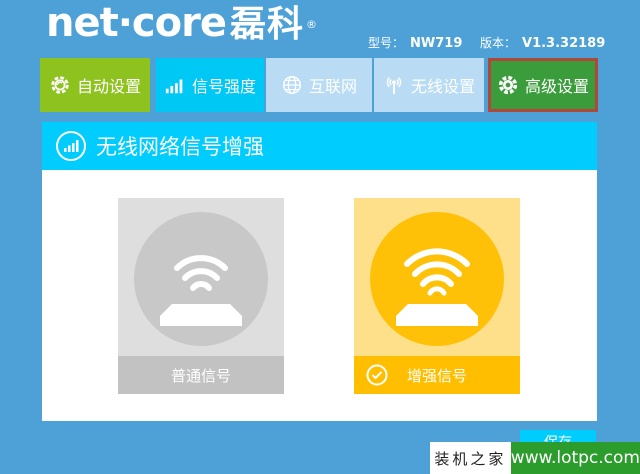  Describe the element at coordinates (332, 86) in the screenshot. I see `tab-internet-label: 互联网` at that location.